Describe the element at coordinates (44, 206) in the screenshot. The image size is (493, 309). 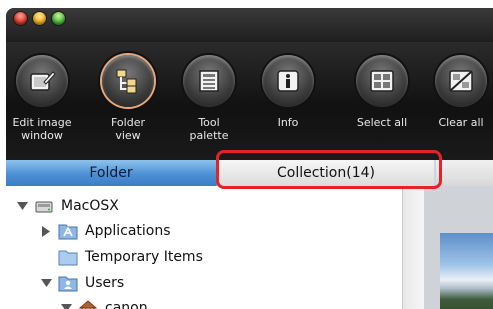
I see `hard-drive-icon` at that location.